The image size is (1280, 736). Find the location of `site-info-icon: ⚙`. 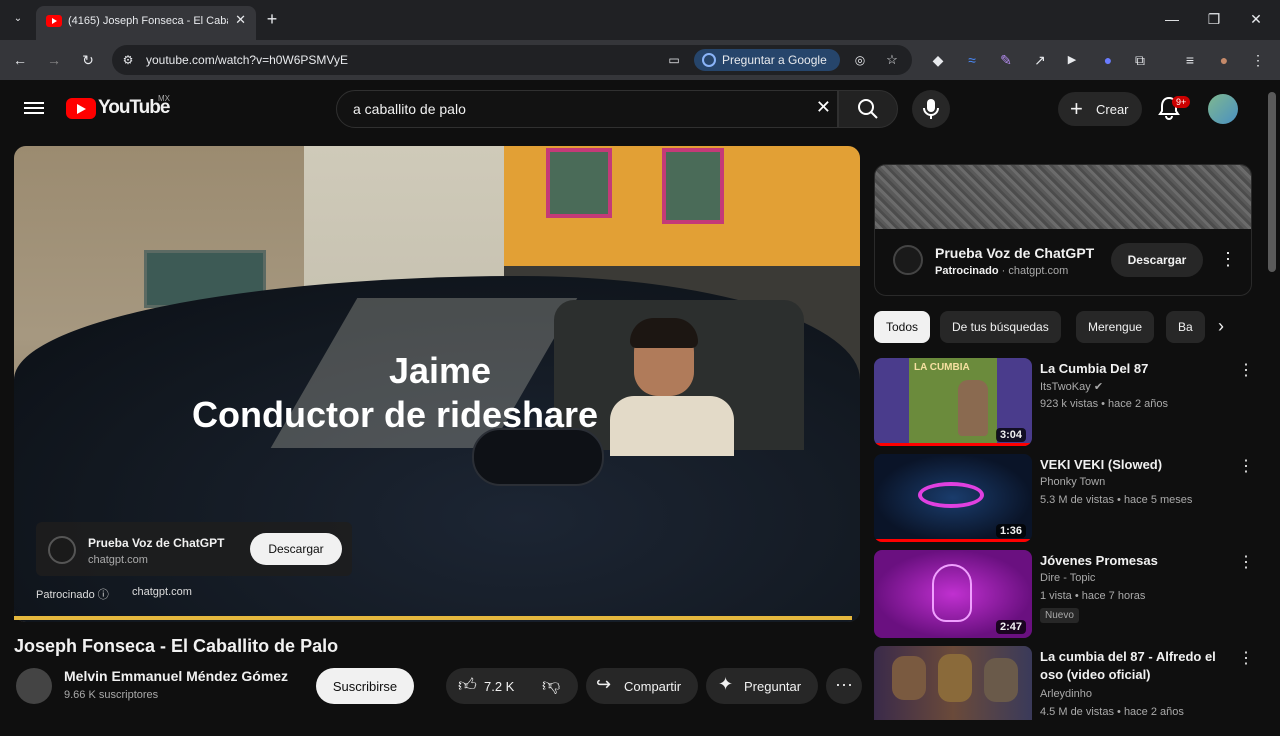

site-info-icon: ⚙ is located at coordinates (128, 60).